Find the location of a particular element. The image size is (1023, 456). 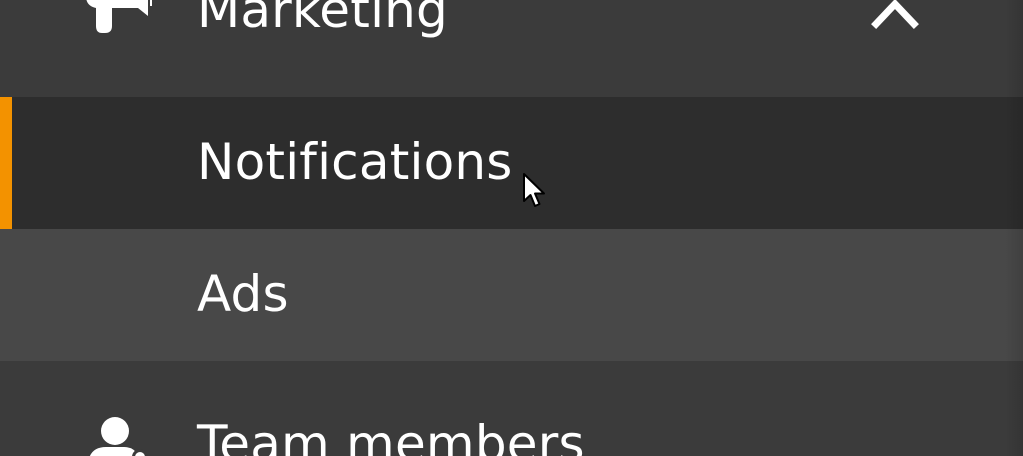

chevron-up-icon is located at coordinates (896, 20).